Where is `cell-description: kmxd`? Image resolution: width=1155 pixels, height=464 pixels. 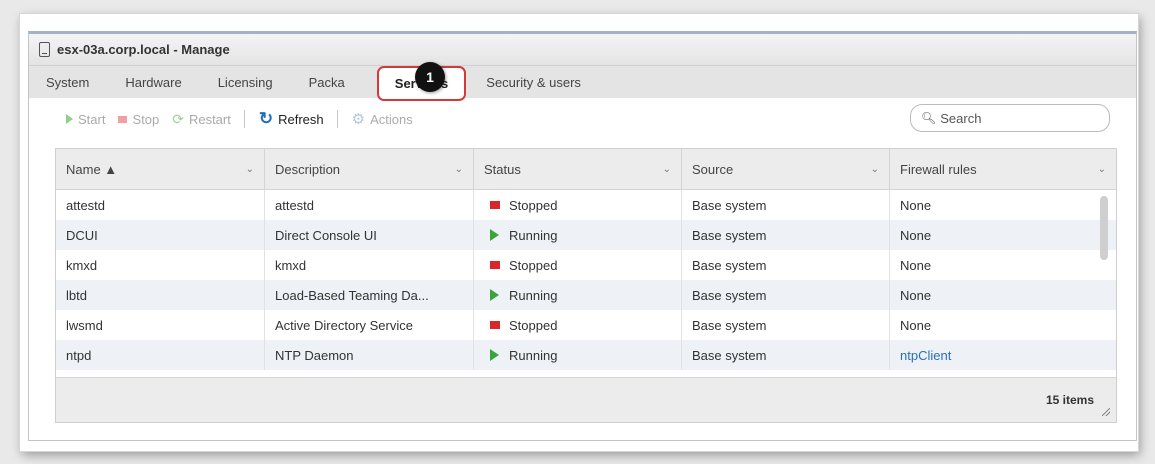 cell-description: kmxd is located at coordinates (369, 265).